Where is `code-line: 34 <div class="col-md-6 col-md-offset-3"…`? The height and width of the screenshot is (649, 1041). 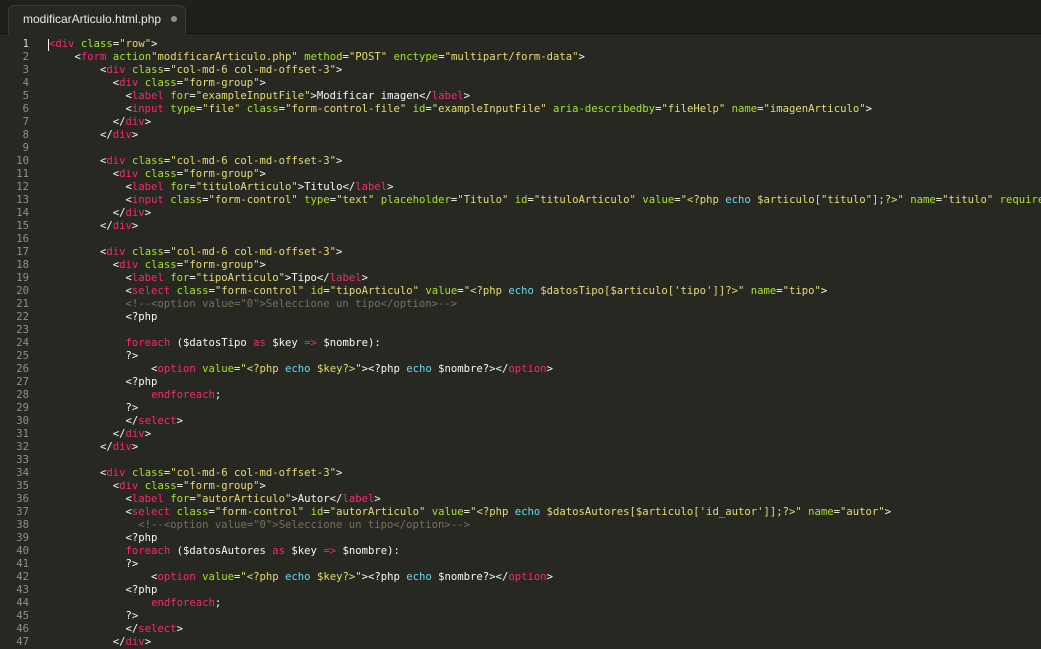
code-line: 34 <div class="col-md-6 col-md-offset-3"… is located at coordinates (520, 473).